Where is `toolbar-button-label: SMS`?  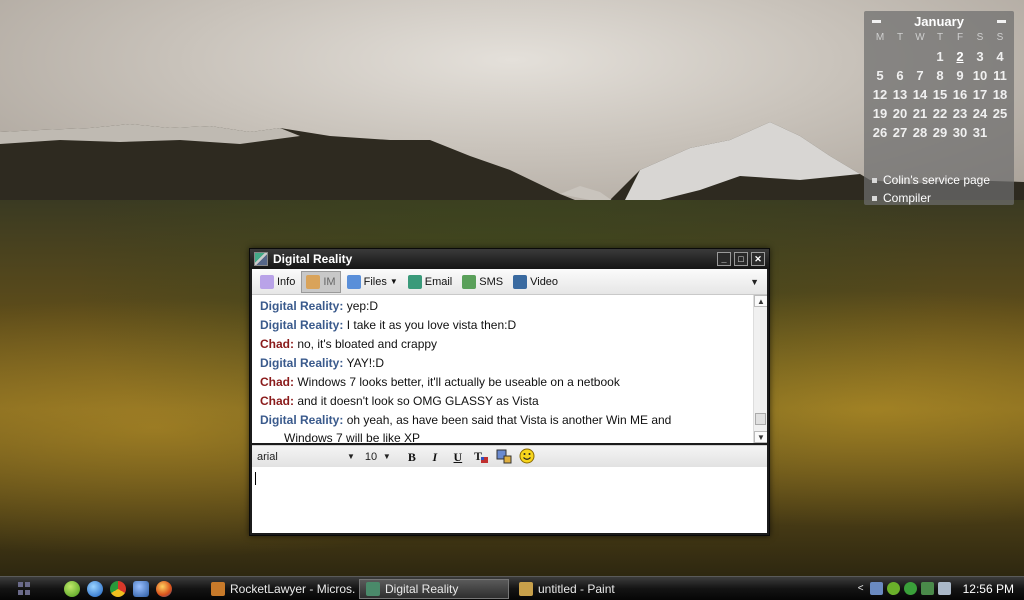 toolbar-button-label: SMS is located at coordinates (491, 281).